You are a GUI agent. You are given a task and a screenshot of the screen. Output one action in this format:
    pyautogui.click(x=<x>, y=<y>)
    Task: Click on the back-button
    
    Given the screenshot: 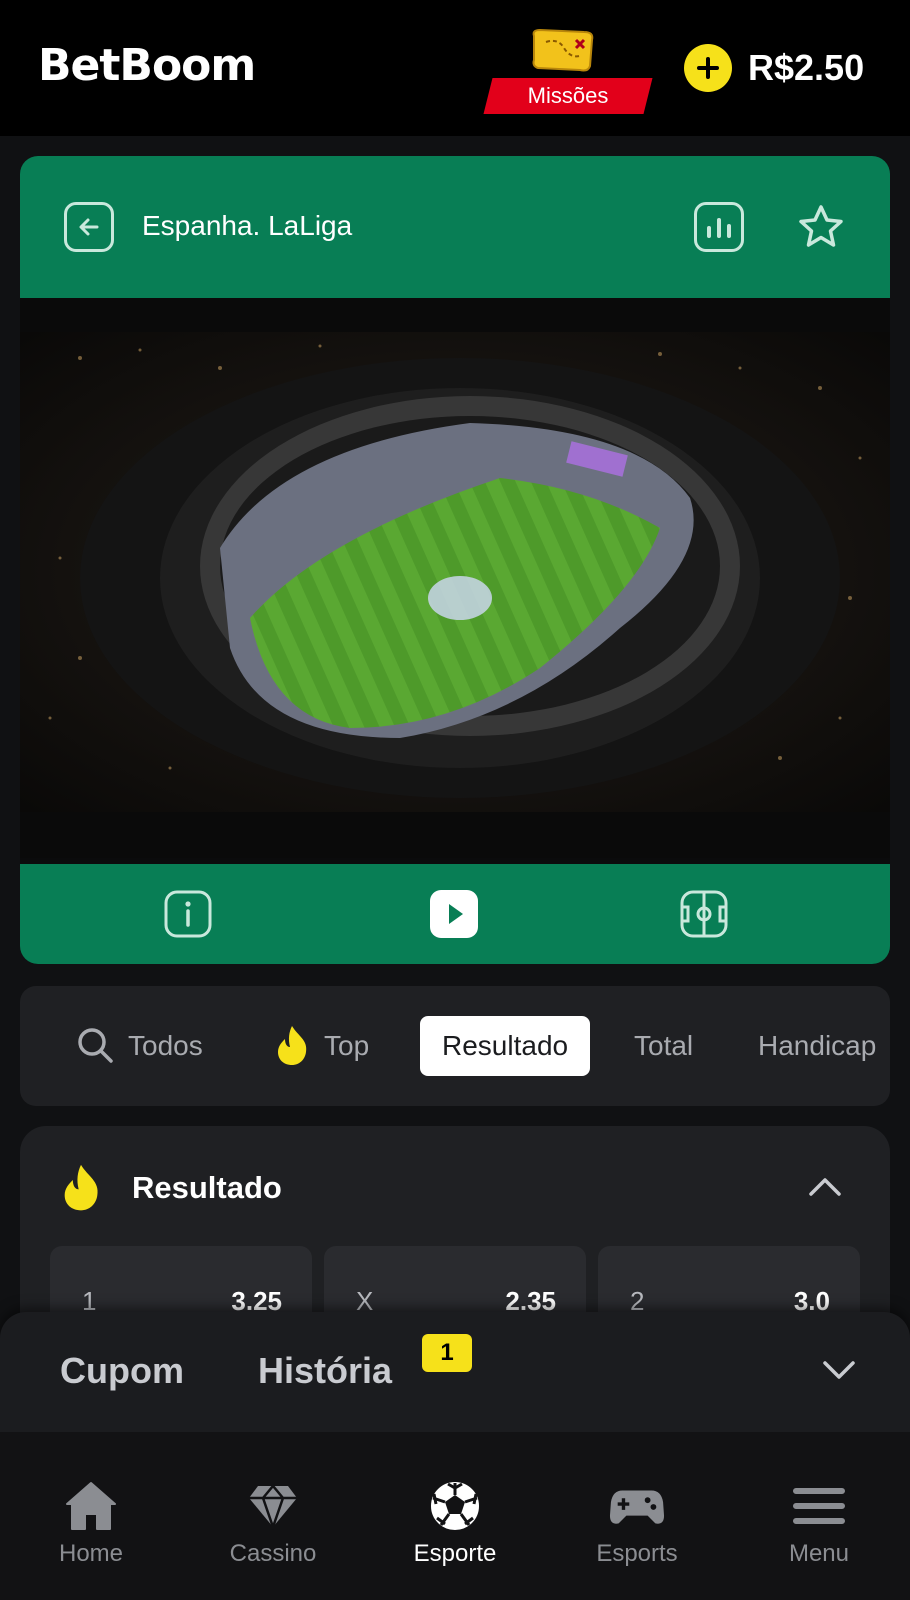 What is the action you would take?
    pyautogui.click(x=89, y=227)
    